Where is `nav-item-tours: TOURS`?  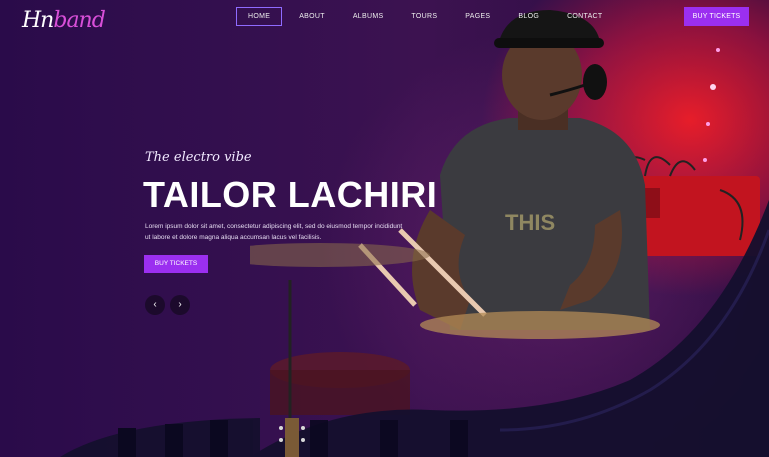 nav-item-tours: TOURS is located at coordinates (424, 16).